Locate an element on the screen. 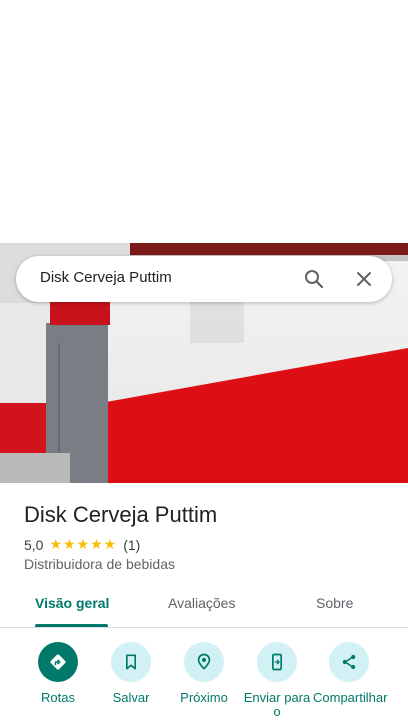  share-button: Compartilhar is located at coordinates (350, 673).